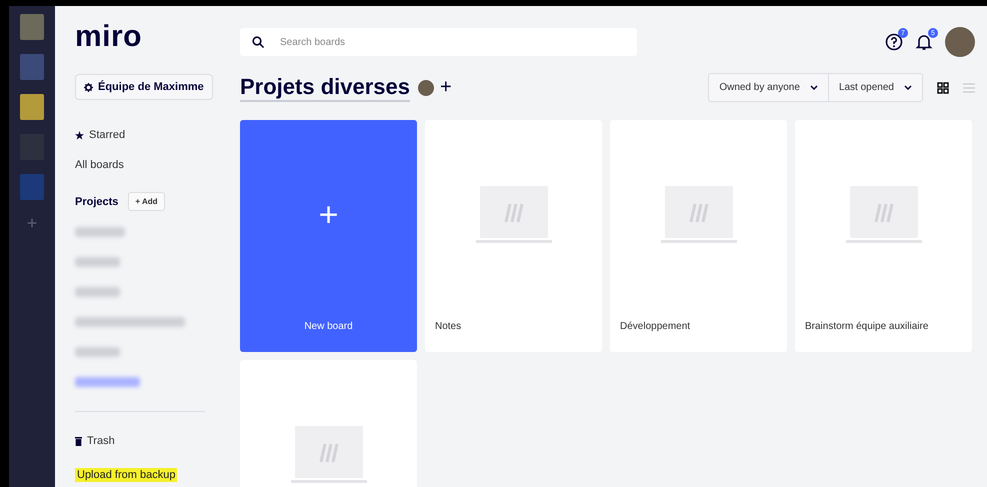 This screenshot has width=987, height=487. Describe the element at coordinates (150, 165) in the screenshot. I see `nav-item: All boards` at that location.